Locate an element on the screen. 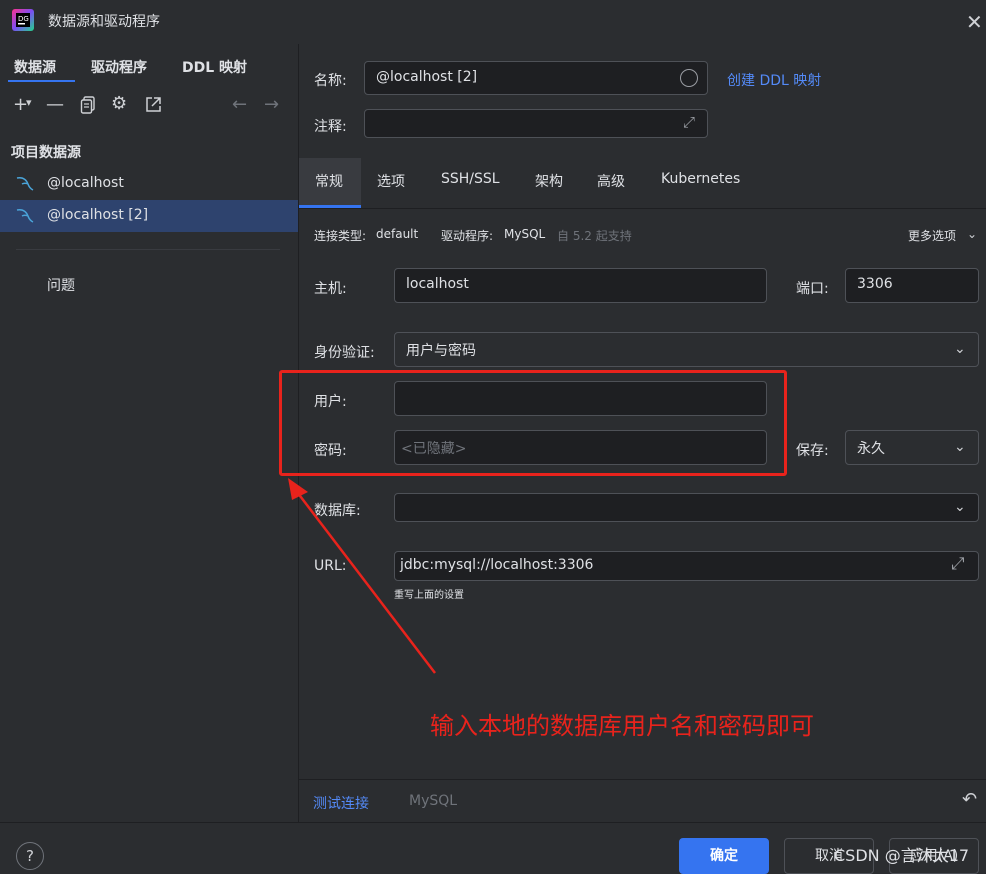 The image size is (986, 874). watermark: CSDN @言沐太17 is located at coordinates (902, 855).